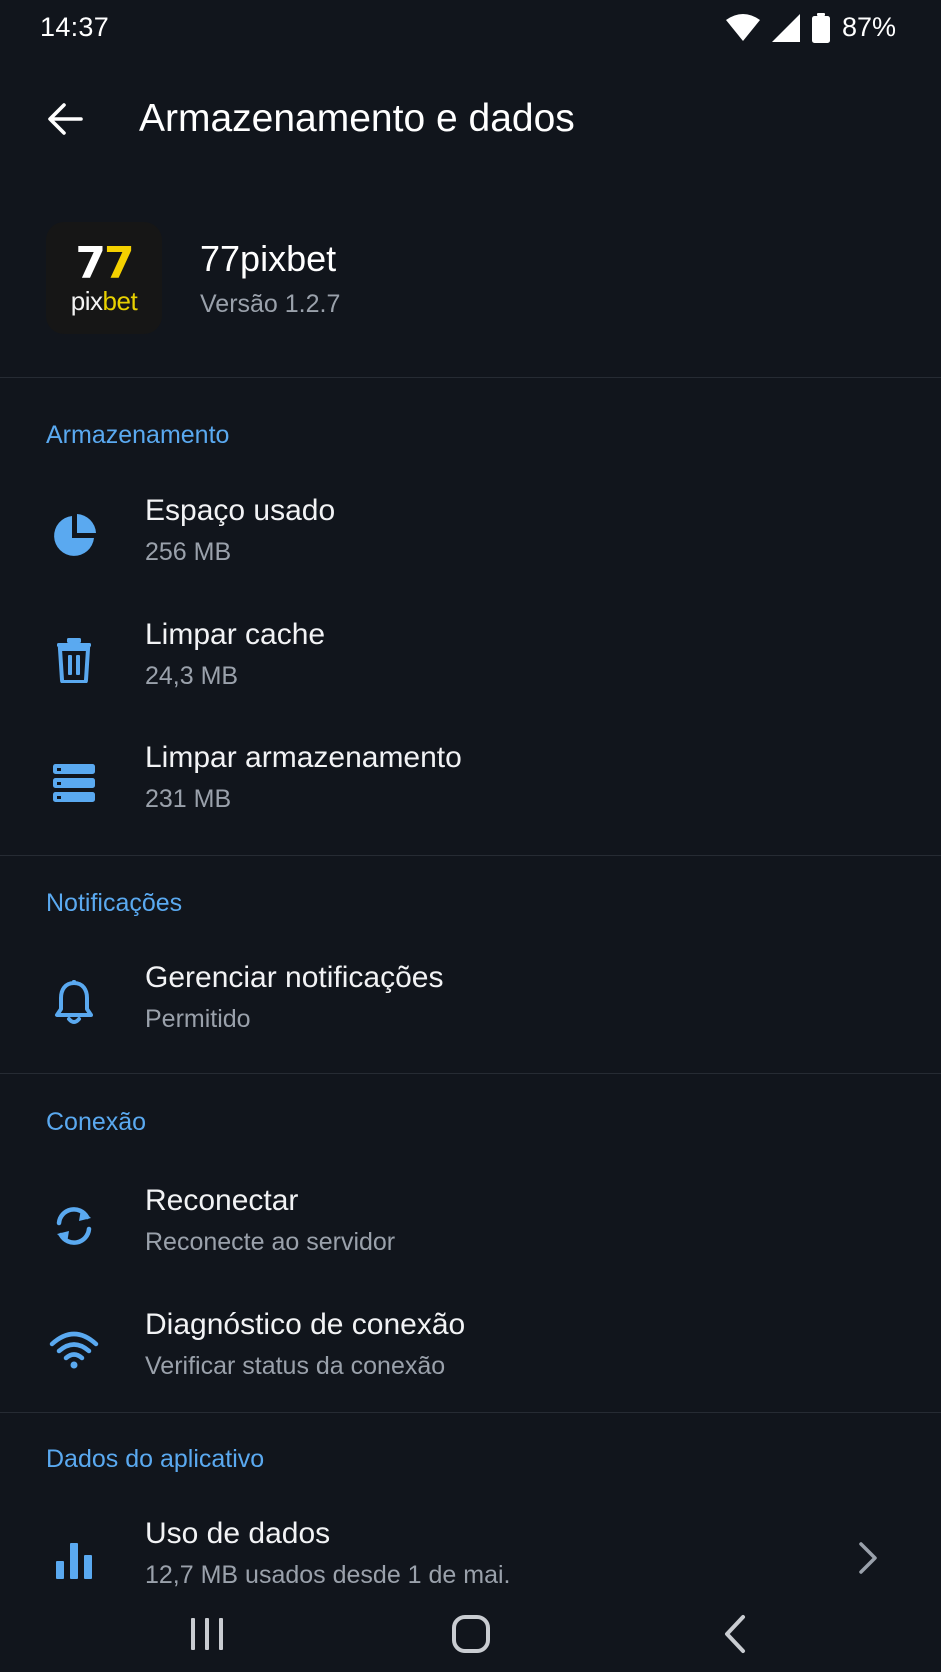  I want to click on section-header-connection: Conexão, so click(96, 1122).